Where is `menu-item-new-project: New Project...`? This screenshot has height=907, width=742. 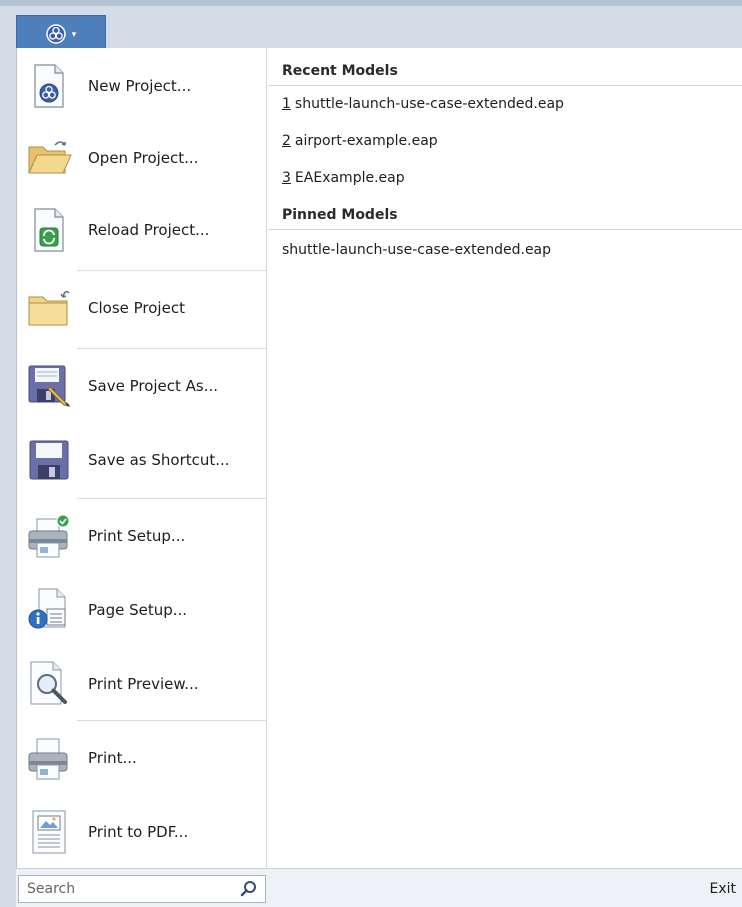 menu-item-new-project: New Project... is located at coordinates (141, 86).